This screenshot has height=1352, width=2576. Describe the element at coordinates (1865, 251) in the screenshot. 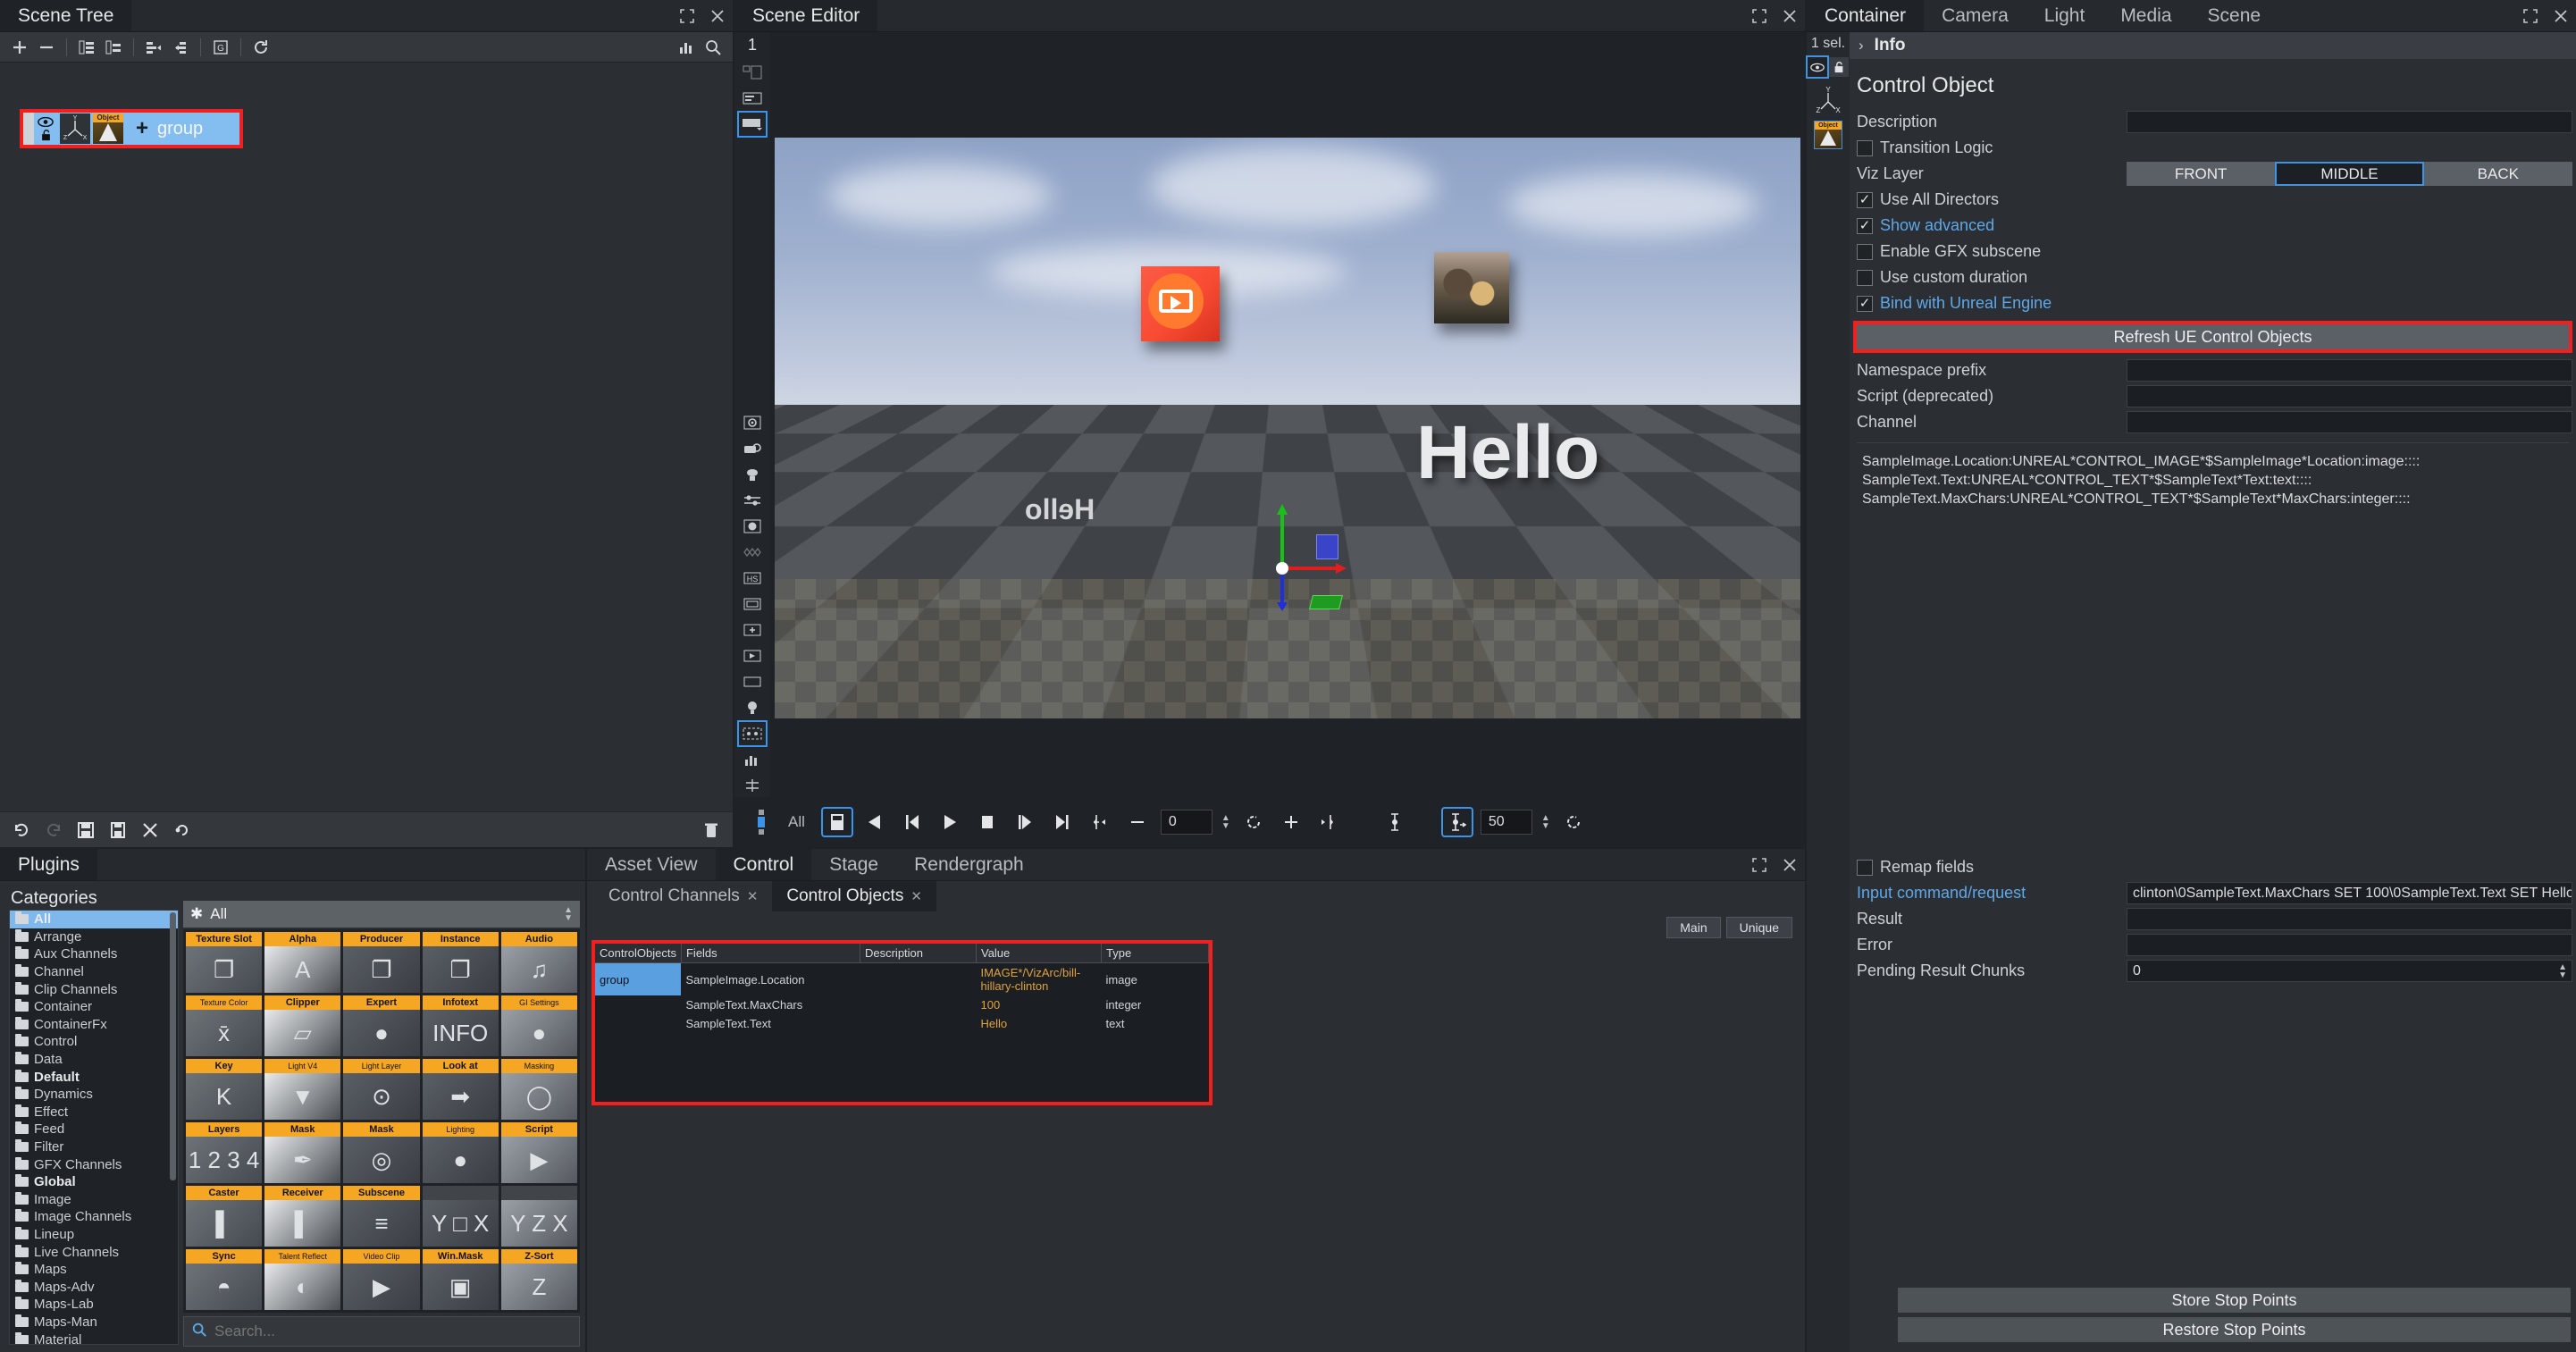

I see `enable-gfx-subscene-checkbox` at that location.